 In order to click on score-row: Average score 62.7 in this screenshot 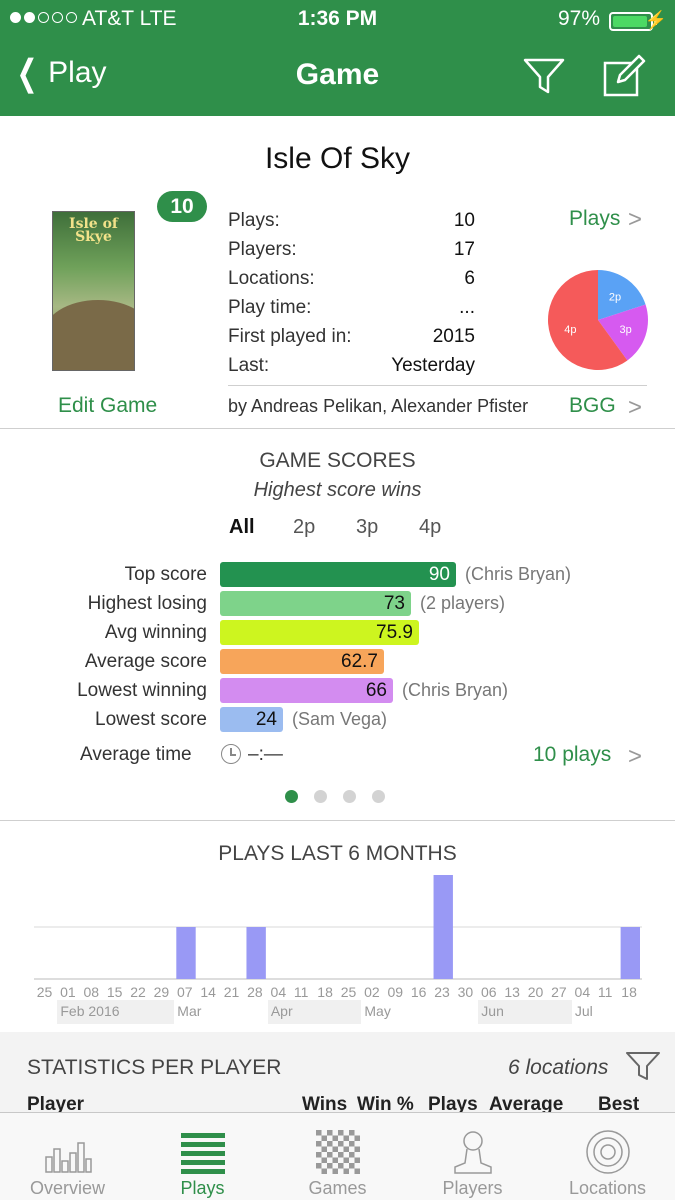, I will do `click(337, 662)`.